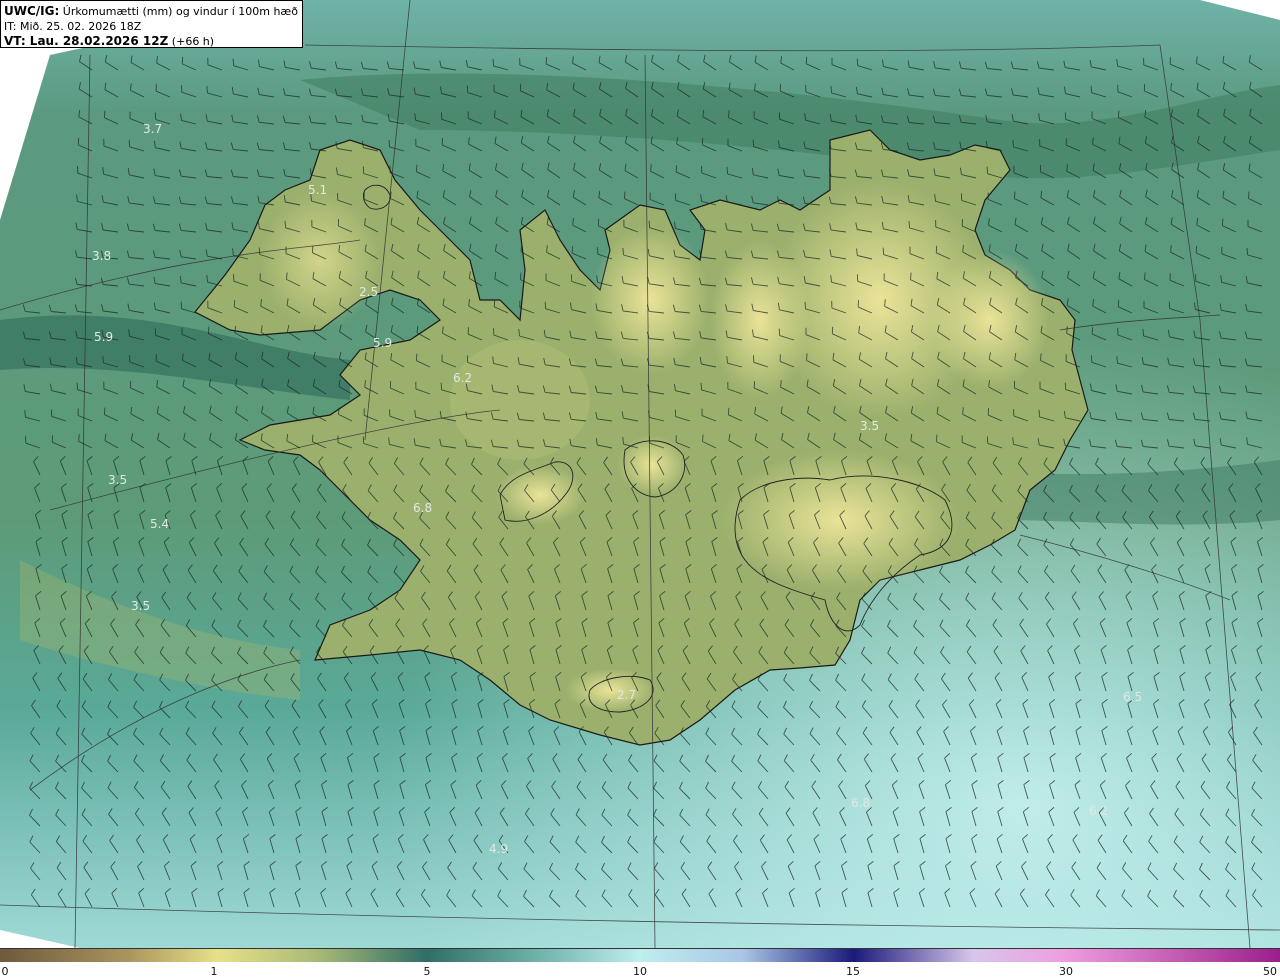  What do you see at coordinates (86, 41) in the screenshot?
I see `valid-time: VT: Lau. 28.02.2026 12Z` at bounding box center [86, 41].